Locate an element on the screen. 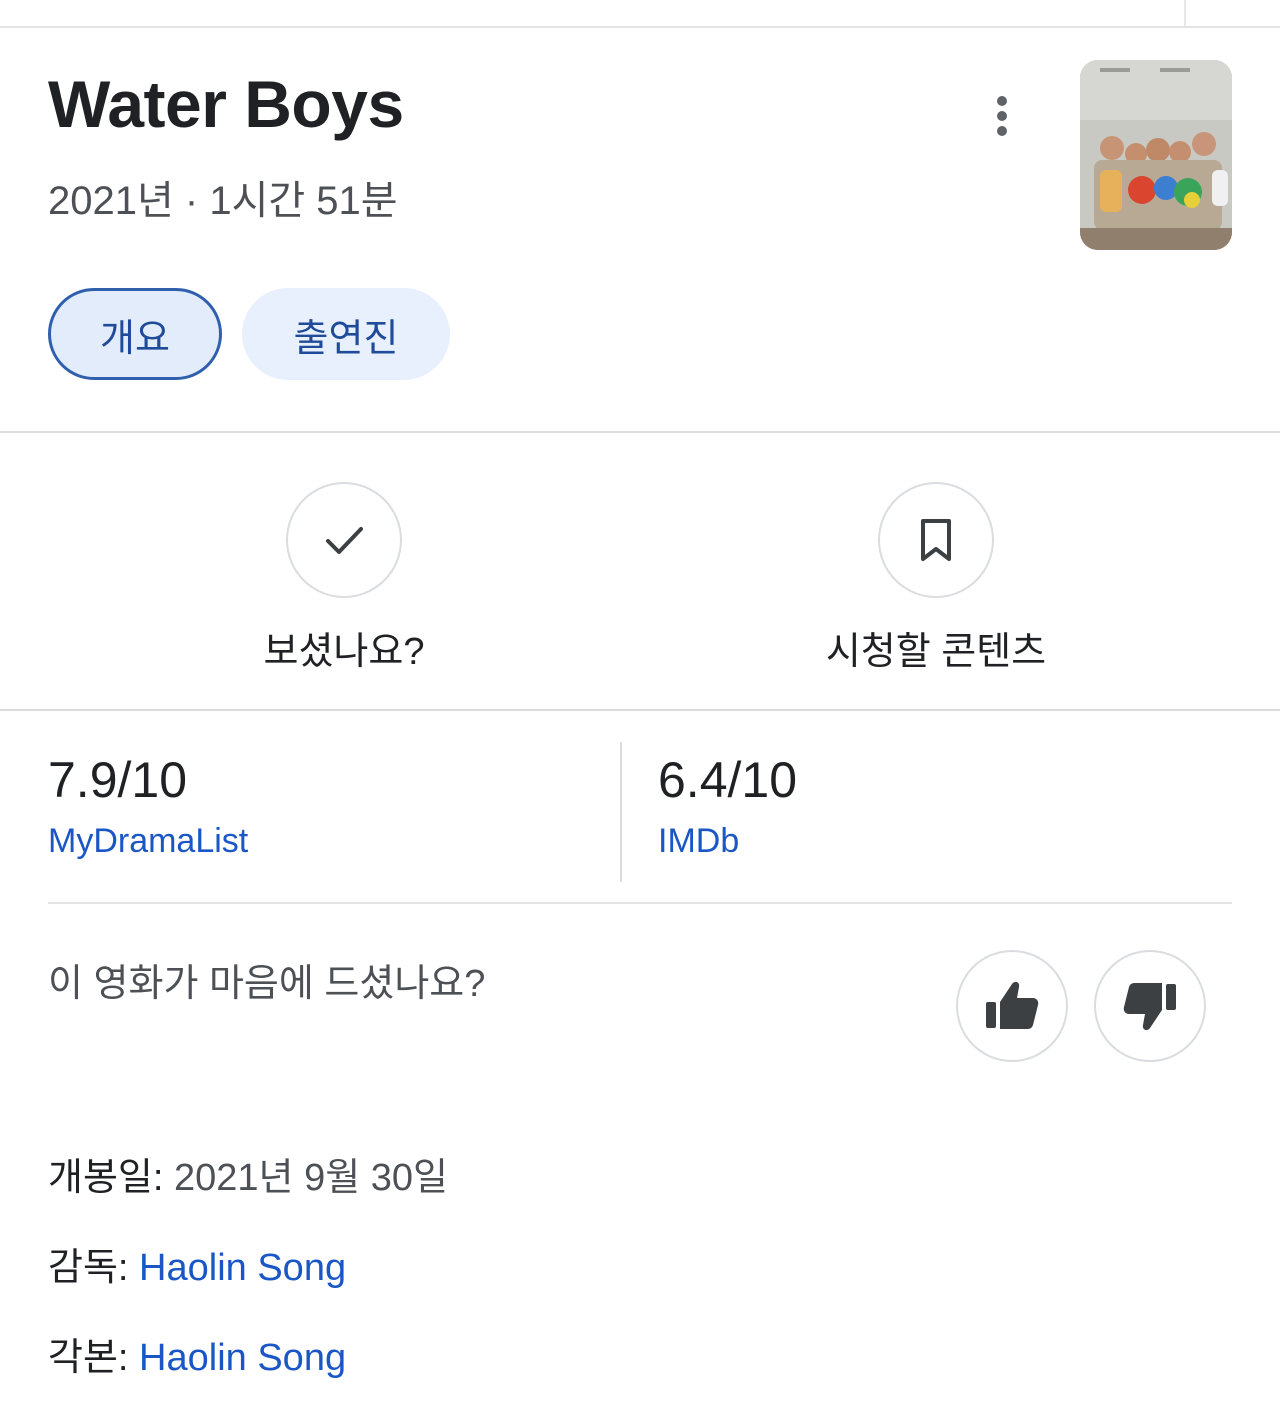 The height and width of the screenshot is (1401, 1280). writer-row: 각본: Haolin Song is located at coordinates (197, 1353).